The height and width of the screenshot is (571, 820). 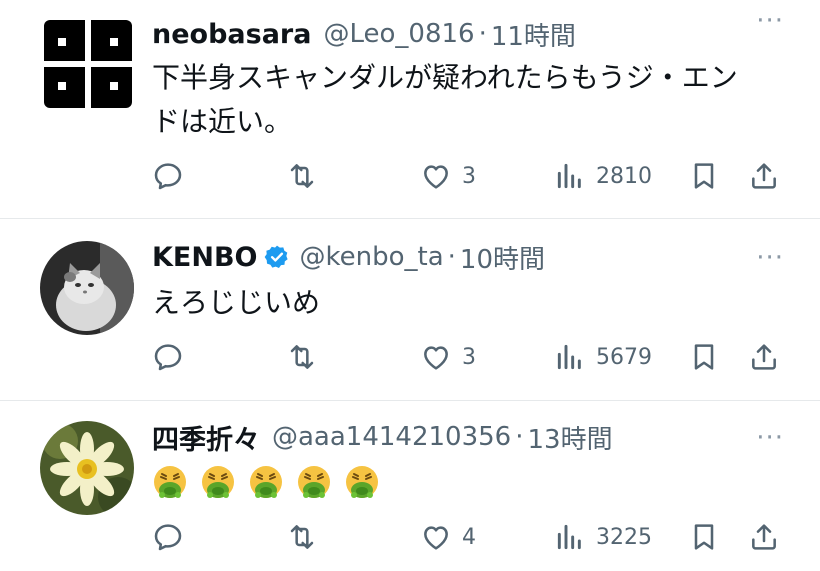 I want to click on tweet-text-line: 下半身スキャンダルが疑われたらもうジ・エン, so click(x=445, y=77).